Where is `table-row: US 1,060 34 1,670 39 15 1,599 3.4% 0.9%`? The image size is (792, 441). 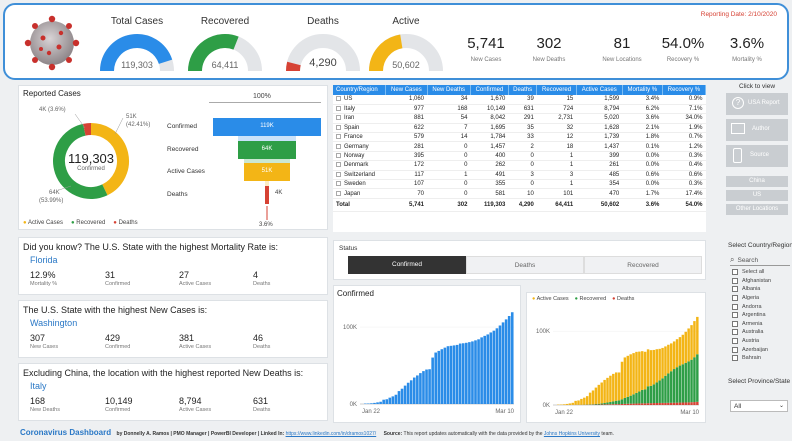
table-row: US 1,060 34 1,670 39 15 1,599 3.4% 0.9% is located at coordinates (519, 100).